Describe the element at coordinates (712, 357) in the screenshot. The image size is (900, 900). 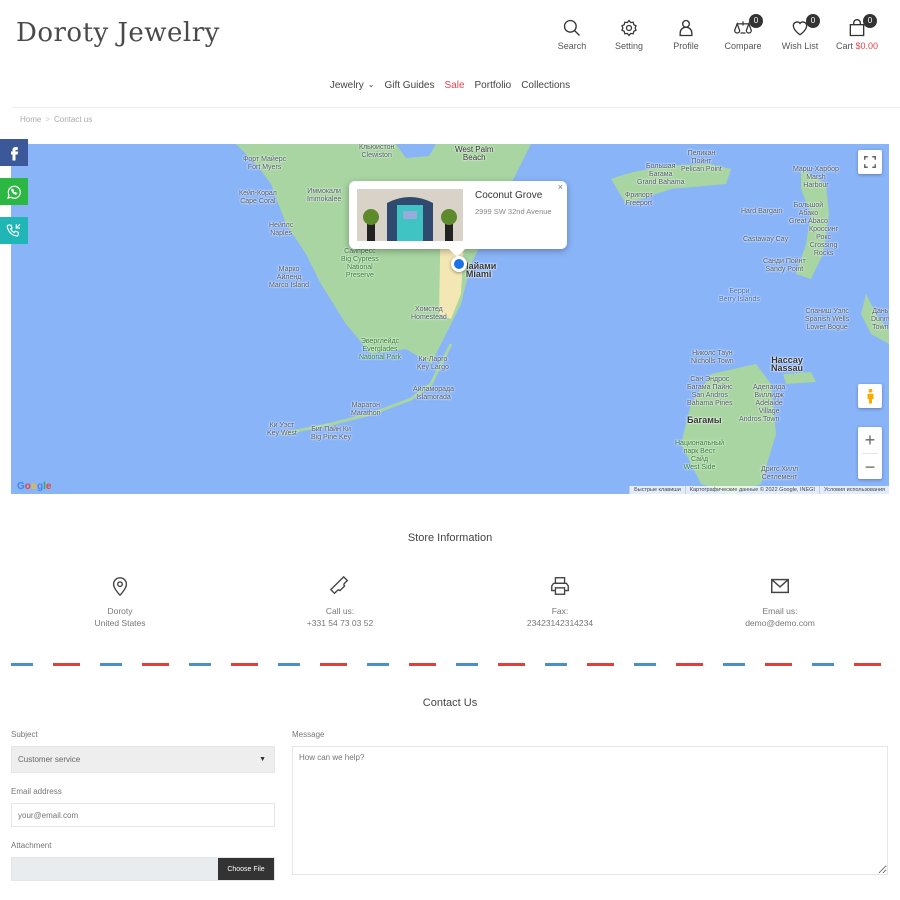
I see `map-label: Николс Таун Nicholls Town` at that location.